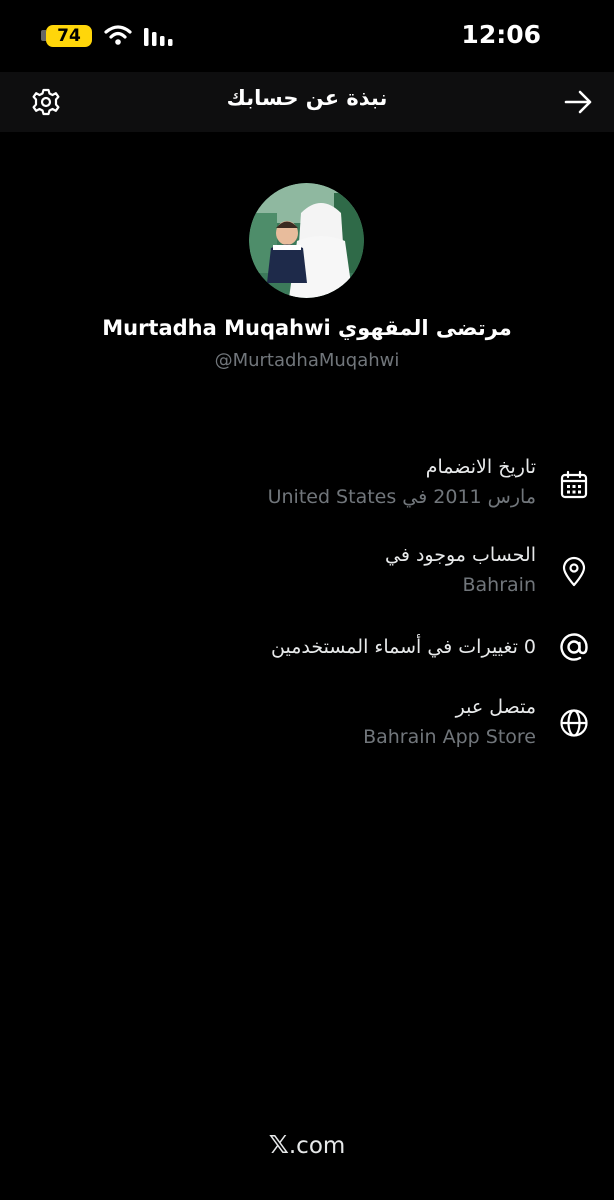 Image resolution: width=614 pixels, height=1200 pixels. Describe the element at coordinates (278, 1144) in the screenshot. I see `x-logo-mark: 𝕏` at that location.